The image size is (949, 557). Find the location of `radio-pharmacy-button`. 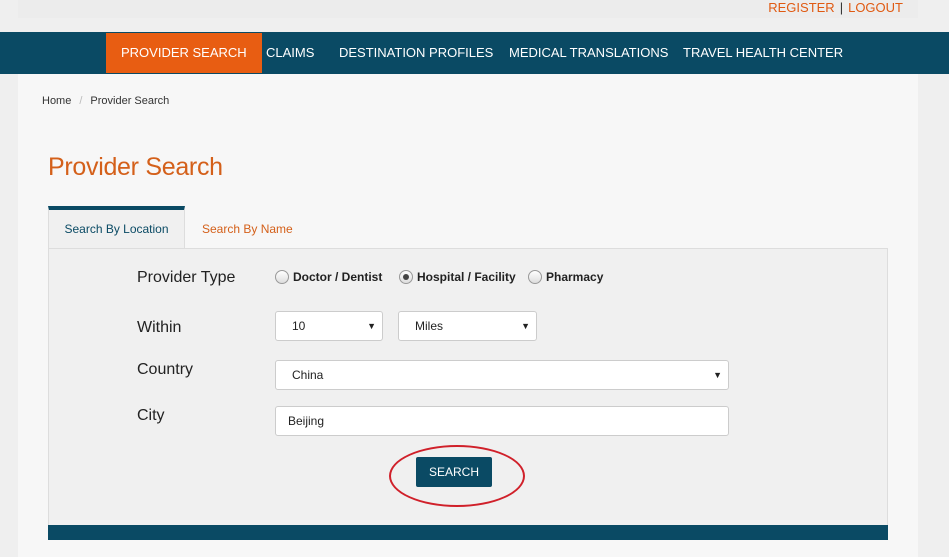

radio-pharmacy-button is located at coordinates (535, 277).